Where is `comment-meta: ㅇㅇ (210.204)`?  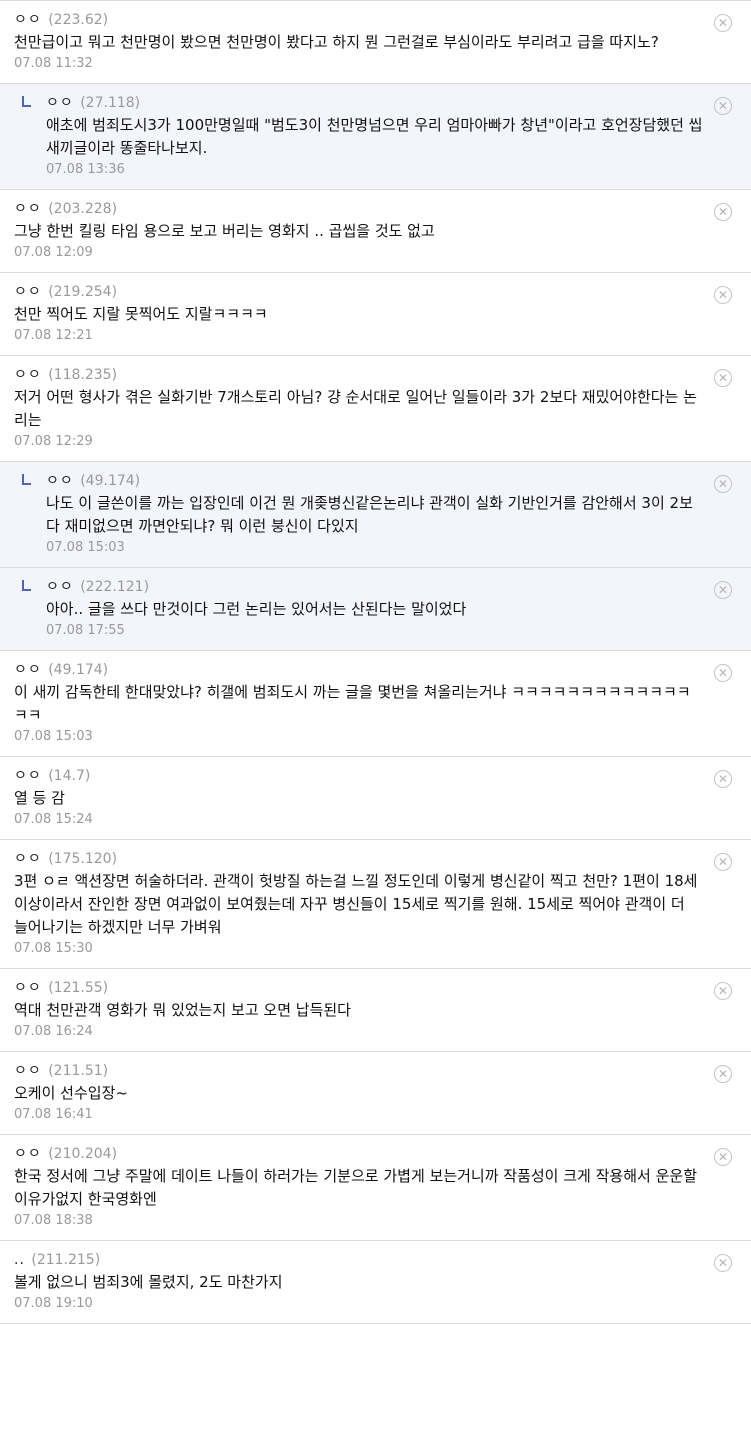 comment-meta: ㅇㅇ (210.204) is located at coordinates (358, 1154).